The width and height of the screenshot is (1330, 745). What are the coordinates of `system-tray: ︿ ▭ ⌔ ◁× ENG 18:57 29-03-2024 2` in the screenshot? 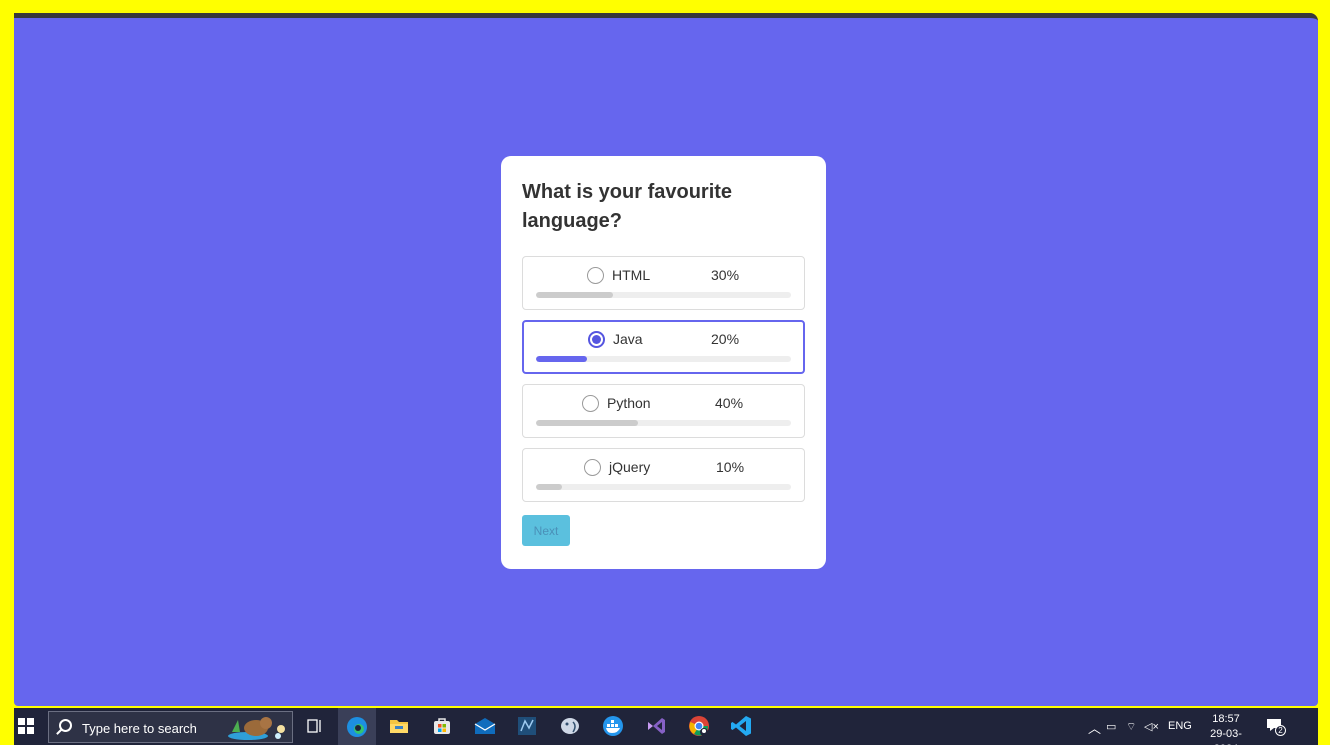 It's located at (1203, 726).